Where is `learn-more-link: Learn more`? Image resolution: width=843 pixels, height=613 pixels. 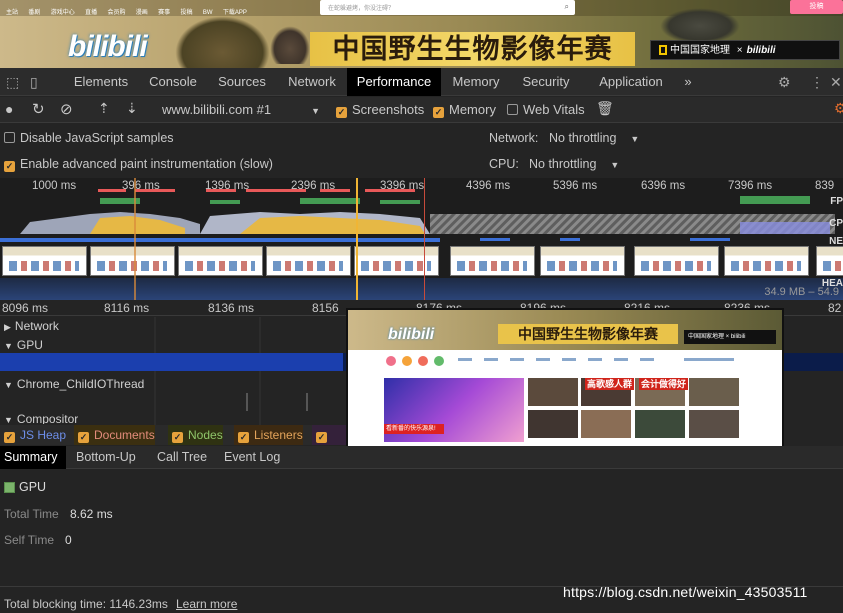
learn-more-link: Learn more is located at coordinates (206, 604).